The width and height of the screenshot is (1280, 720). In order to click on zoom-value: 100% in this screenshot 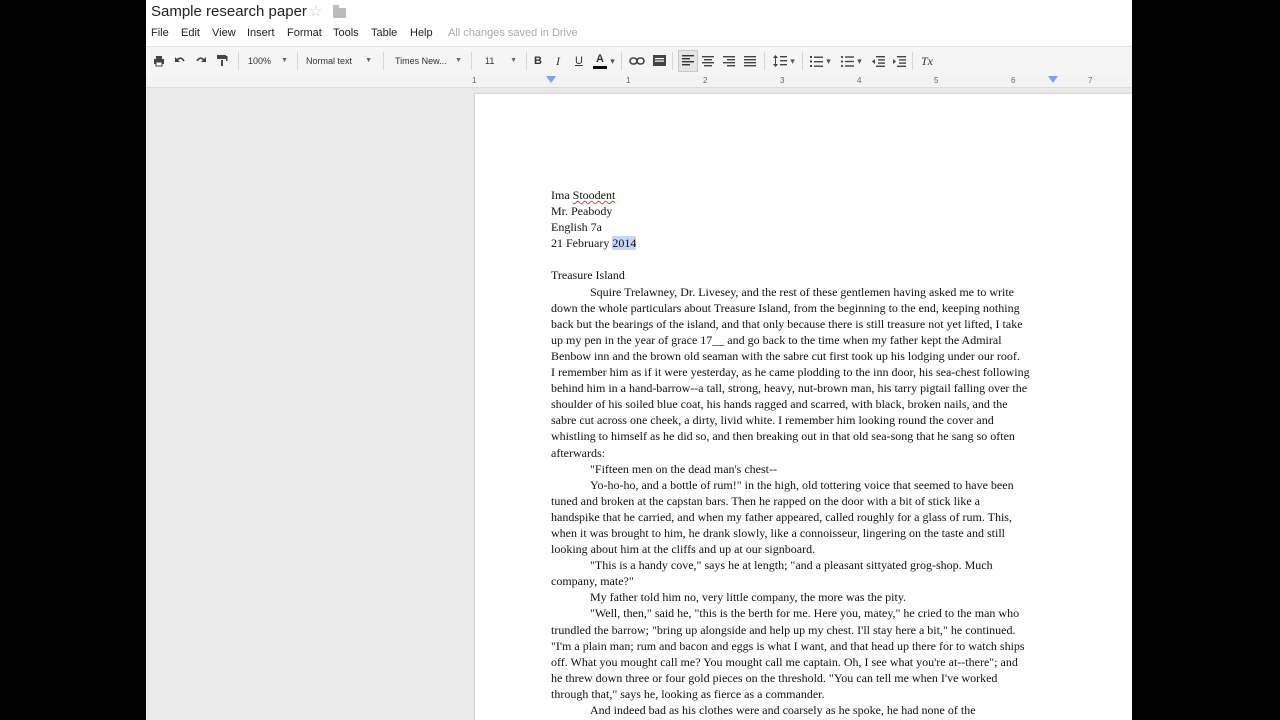, I will do `click(260, 61)`.